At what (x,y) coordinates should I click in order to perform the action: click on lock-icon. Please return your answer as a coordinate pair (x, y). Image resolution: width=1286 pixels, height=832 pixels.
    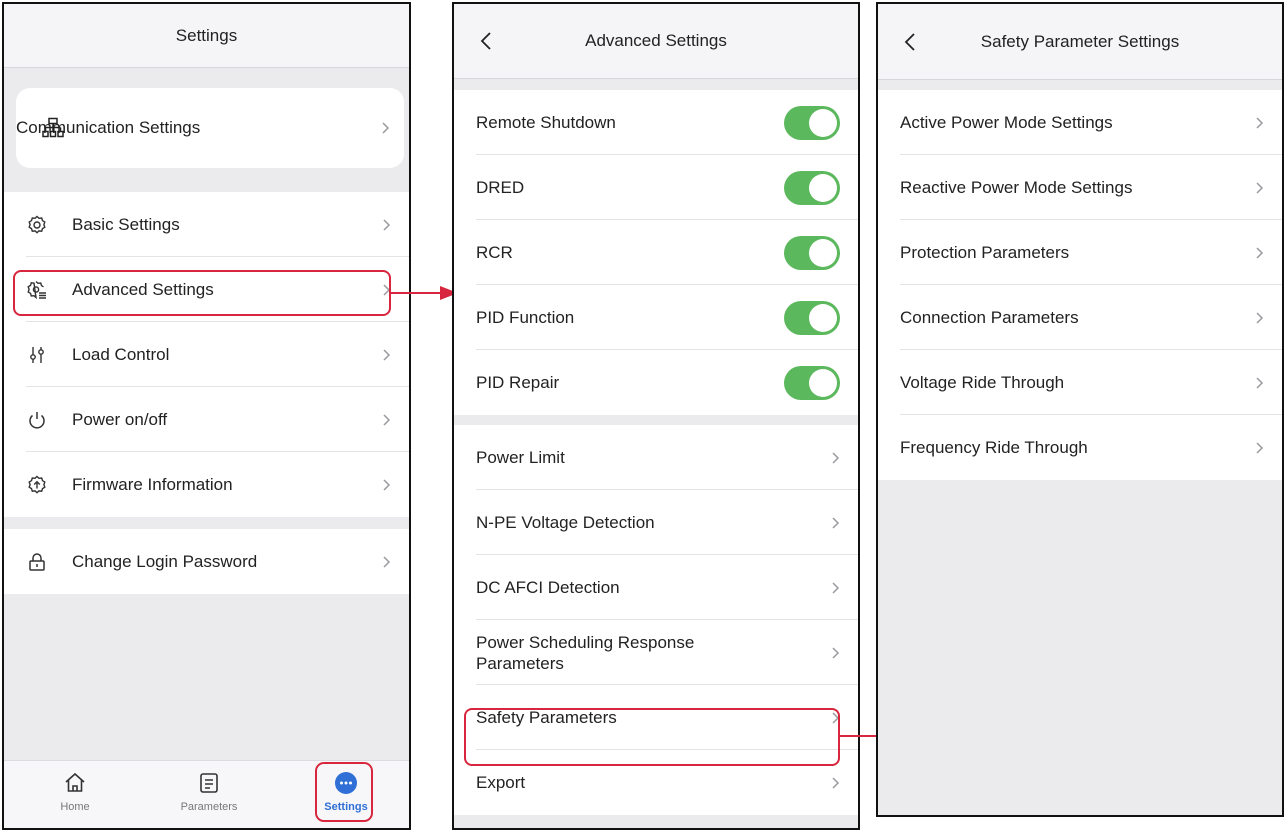
    Looking at the image, I should click on (37, 562).